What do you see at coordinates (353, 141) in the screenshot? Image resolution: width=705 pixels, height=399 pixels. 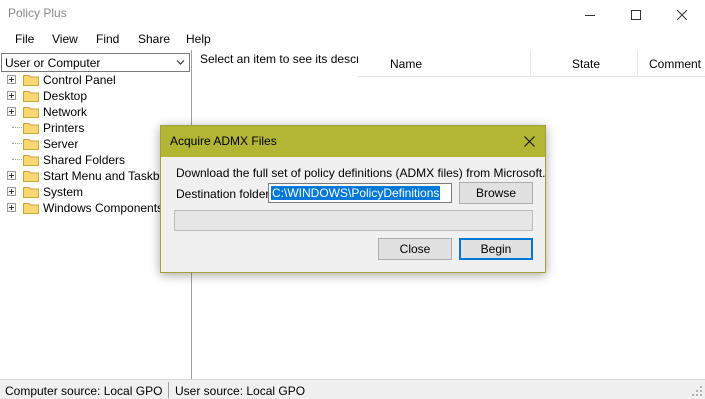 I see `dialog-title-bar: Acquire ADMX Files` at bounding box center [353, 141].